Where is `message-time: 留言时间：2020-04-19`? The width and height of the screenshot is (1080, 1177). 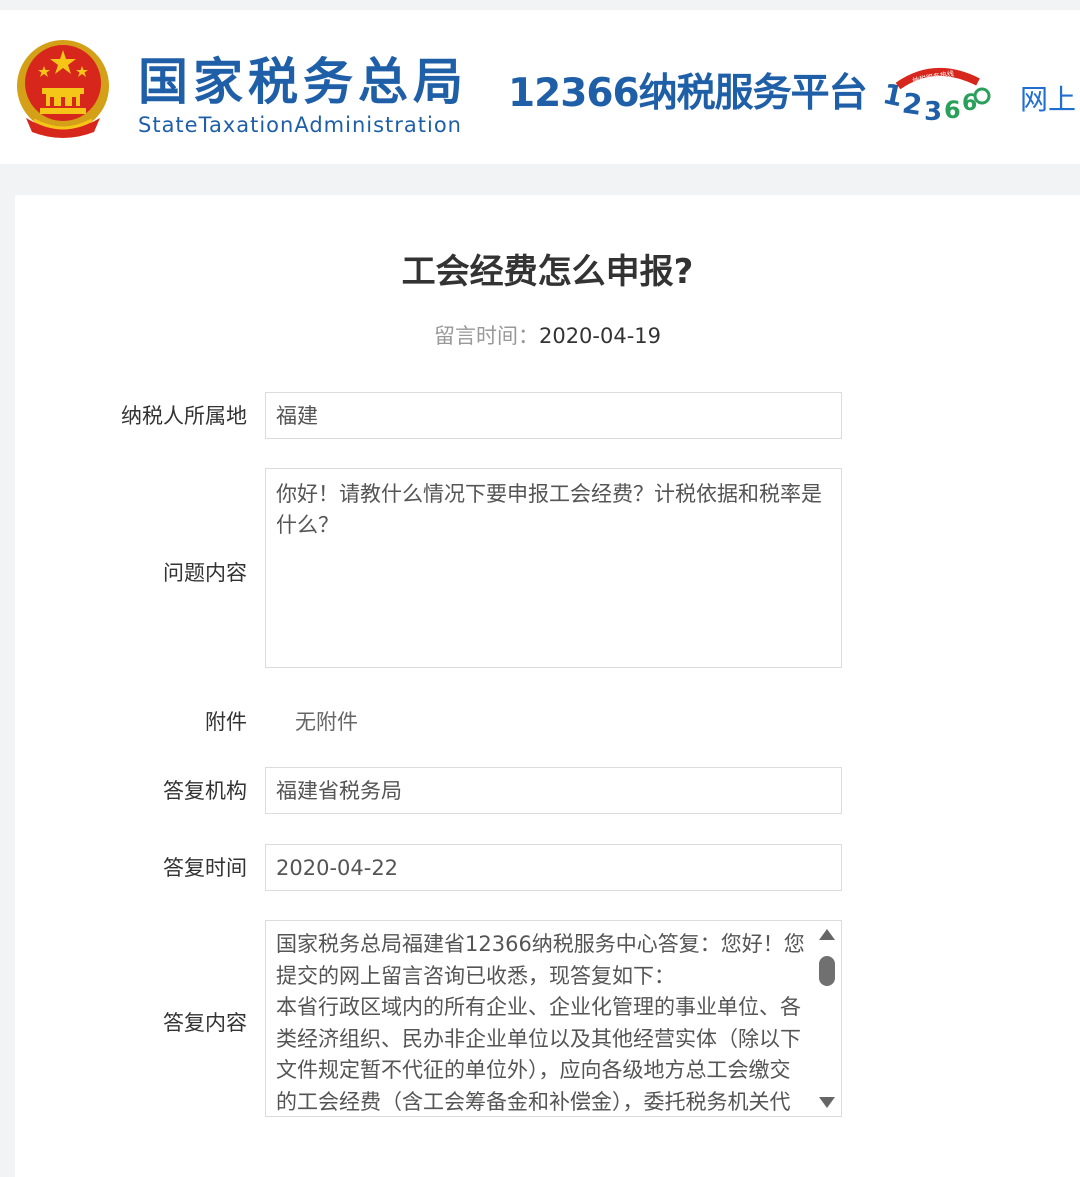 message-time: 留言时间：2020-04-19 is located at coordinates (547, 336).